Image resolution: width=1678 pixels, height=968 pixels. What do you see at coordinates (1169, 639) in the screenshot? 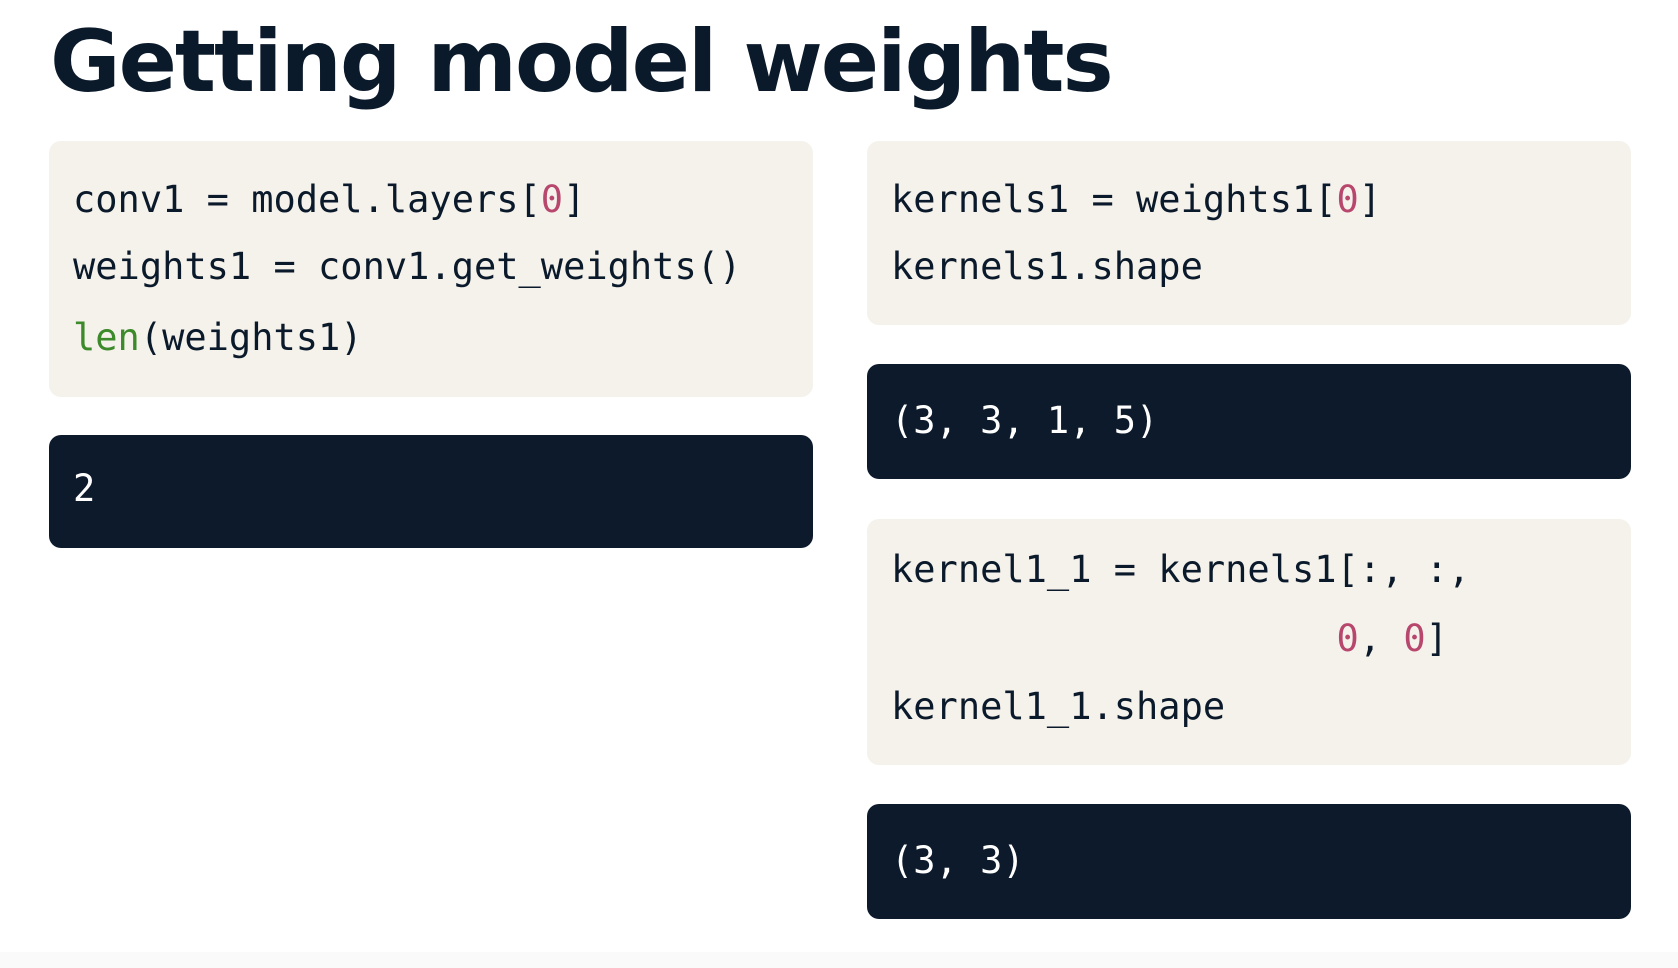
I see `code-line: 0, 0]` at bounding box center [1169, 639].